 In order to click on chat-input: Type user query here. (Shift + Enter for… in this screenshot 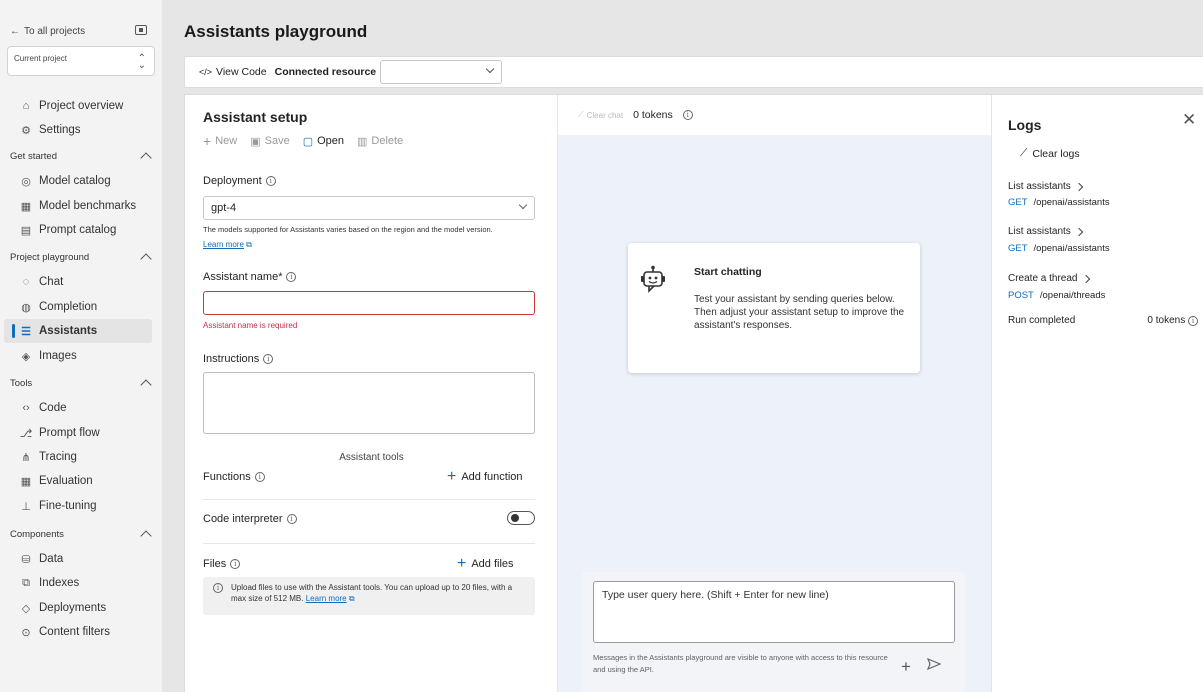, I will do `click(774, 612)`.